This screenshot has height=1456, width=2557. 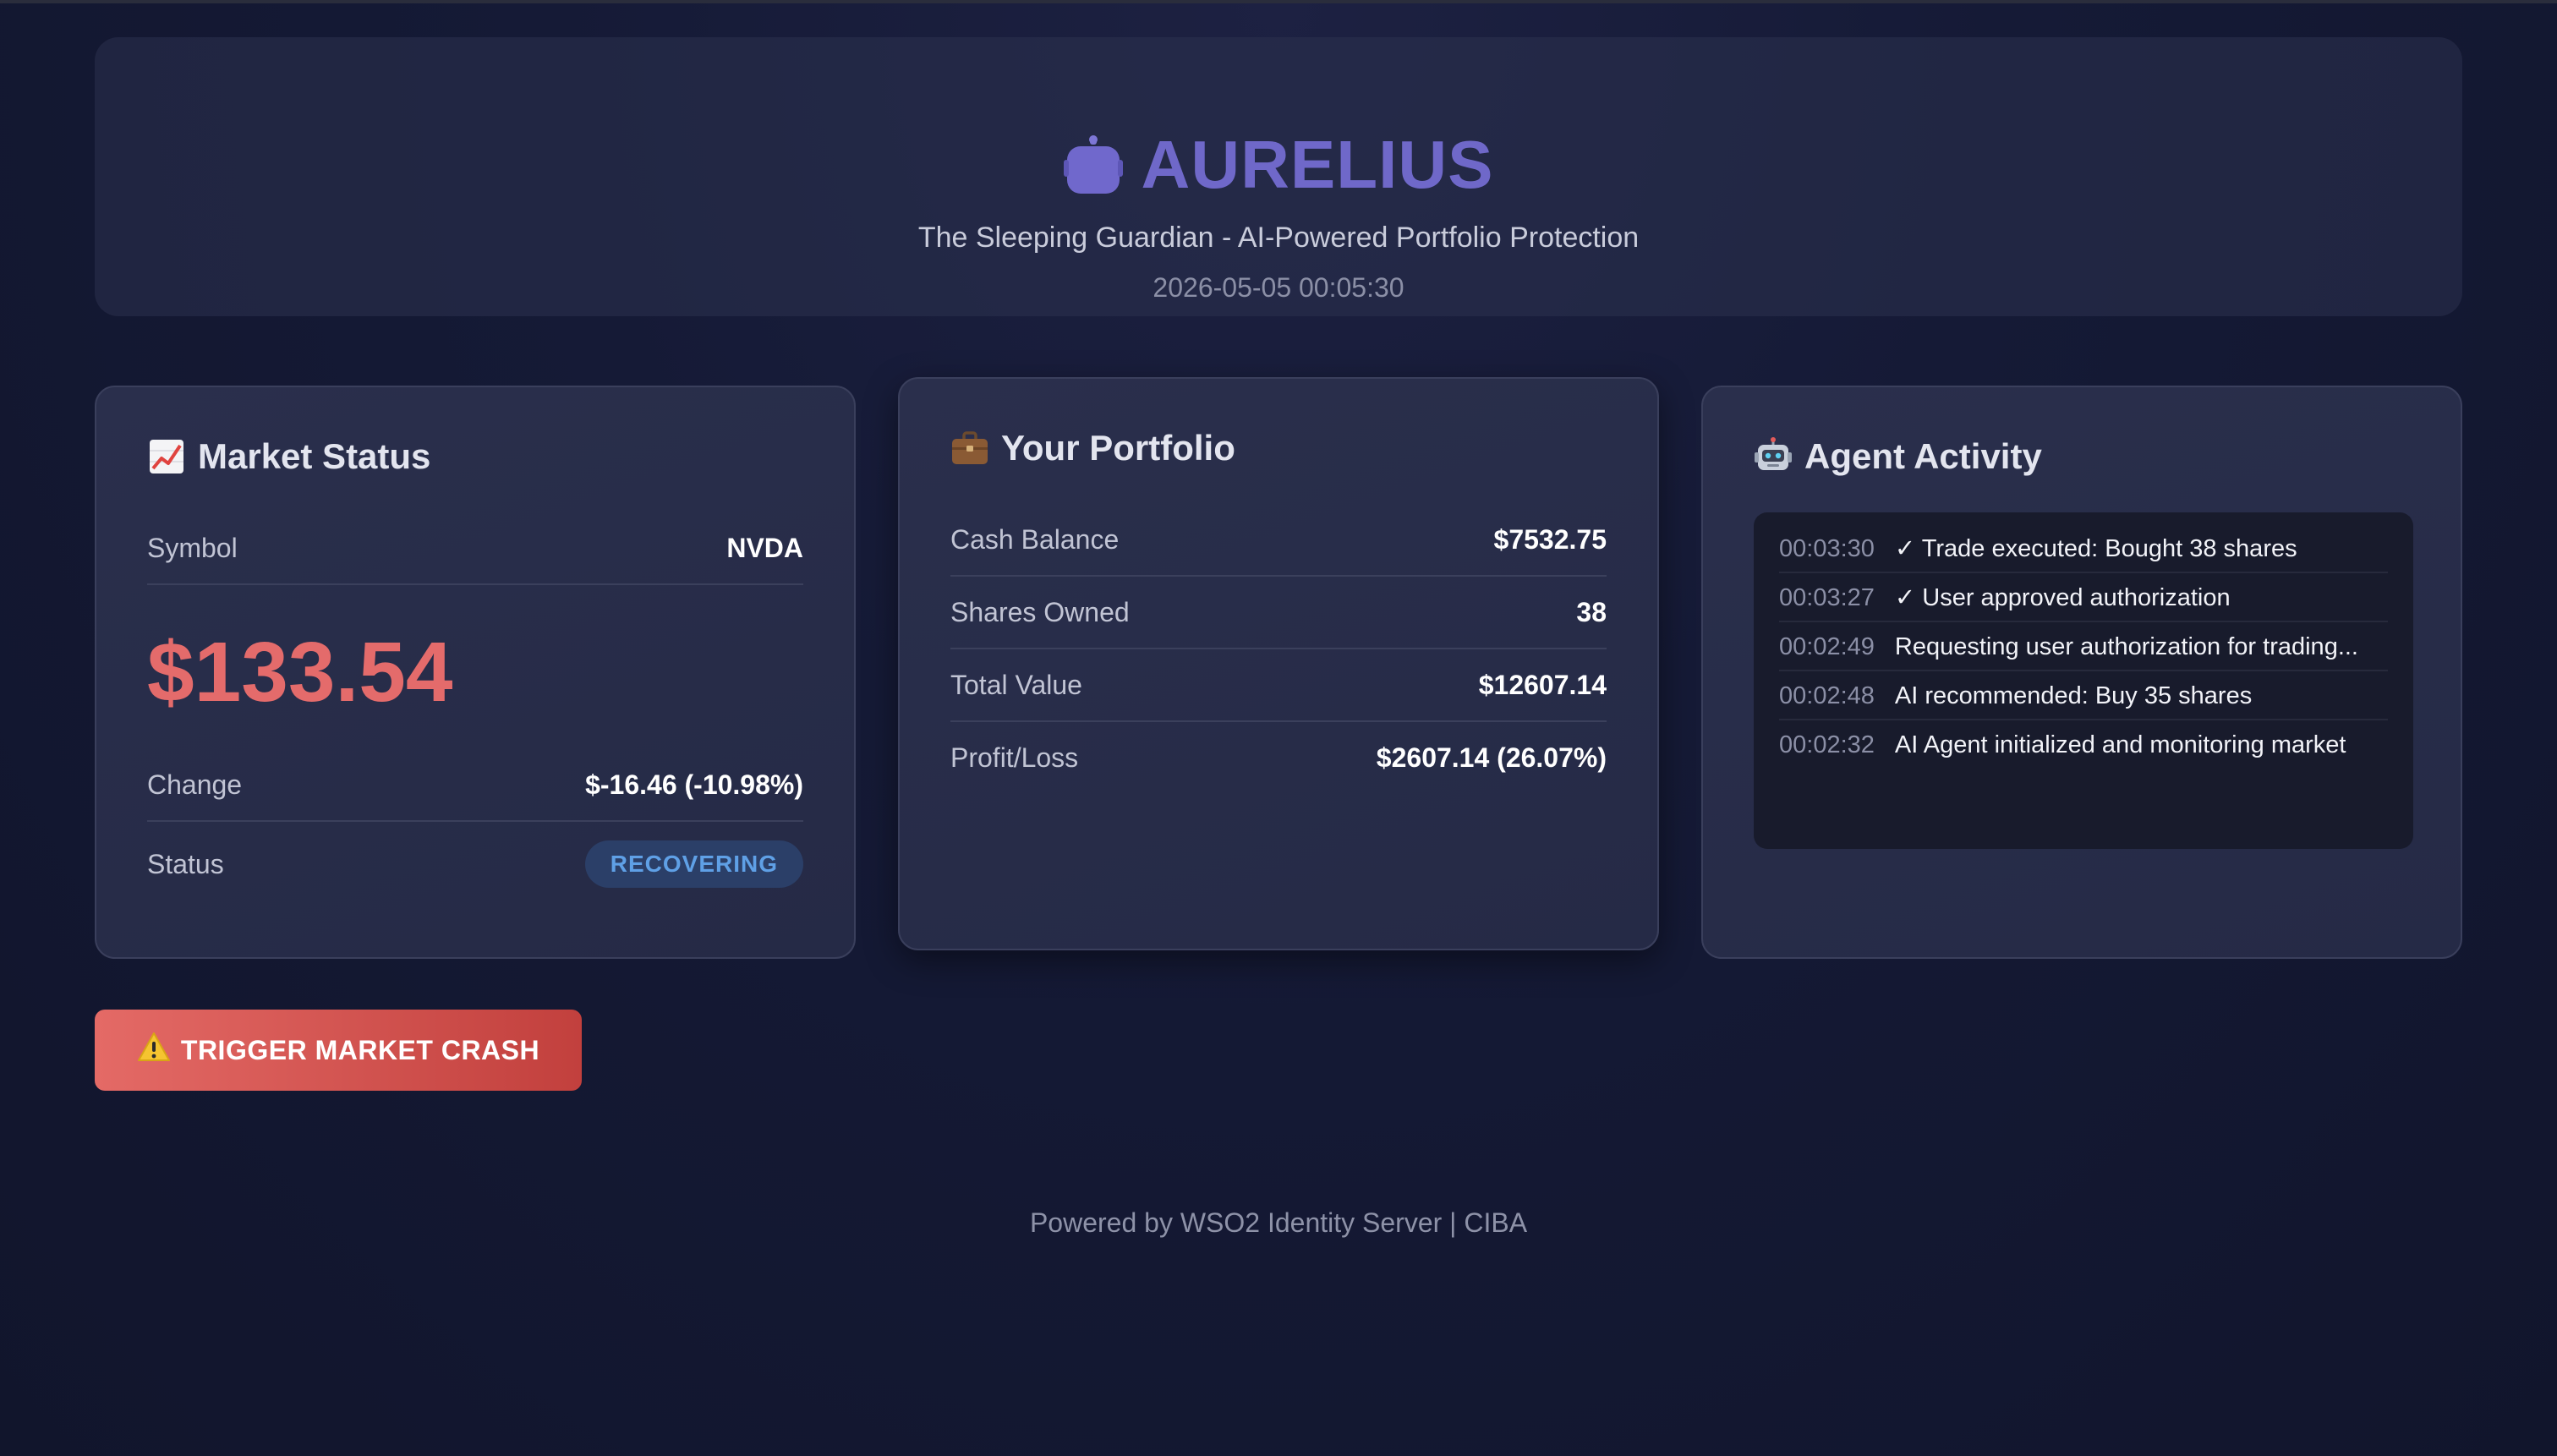 What do you see at coordinates (1035, 539) in the screenshot?
I see `cash-balance-label: Cash Balance` at bounding box center [1035, 539].